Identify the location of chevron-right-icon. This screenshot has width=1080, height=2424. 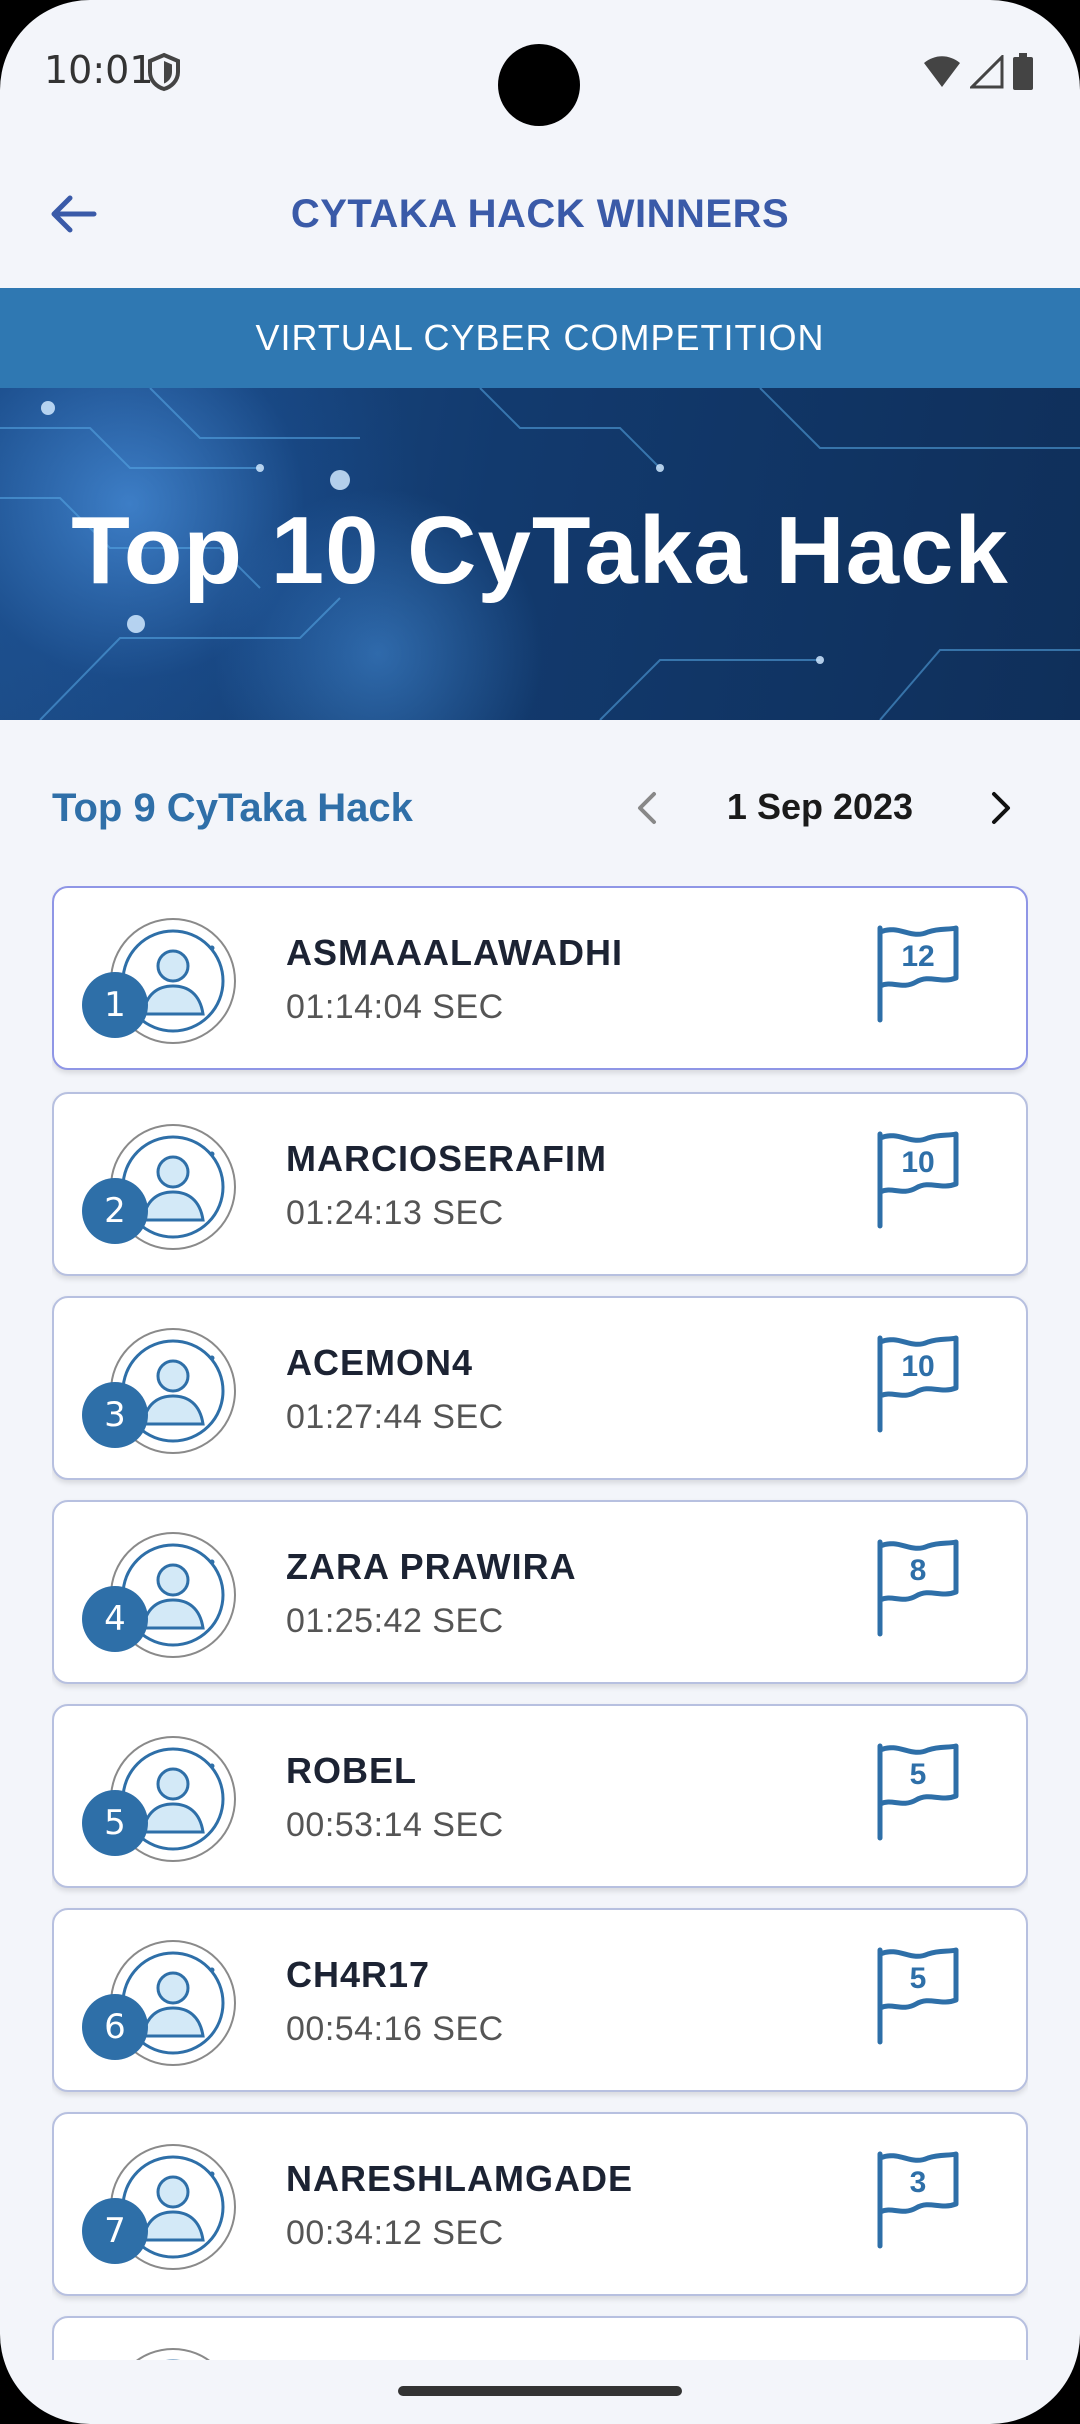
(1000, 808).